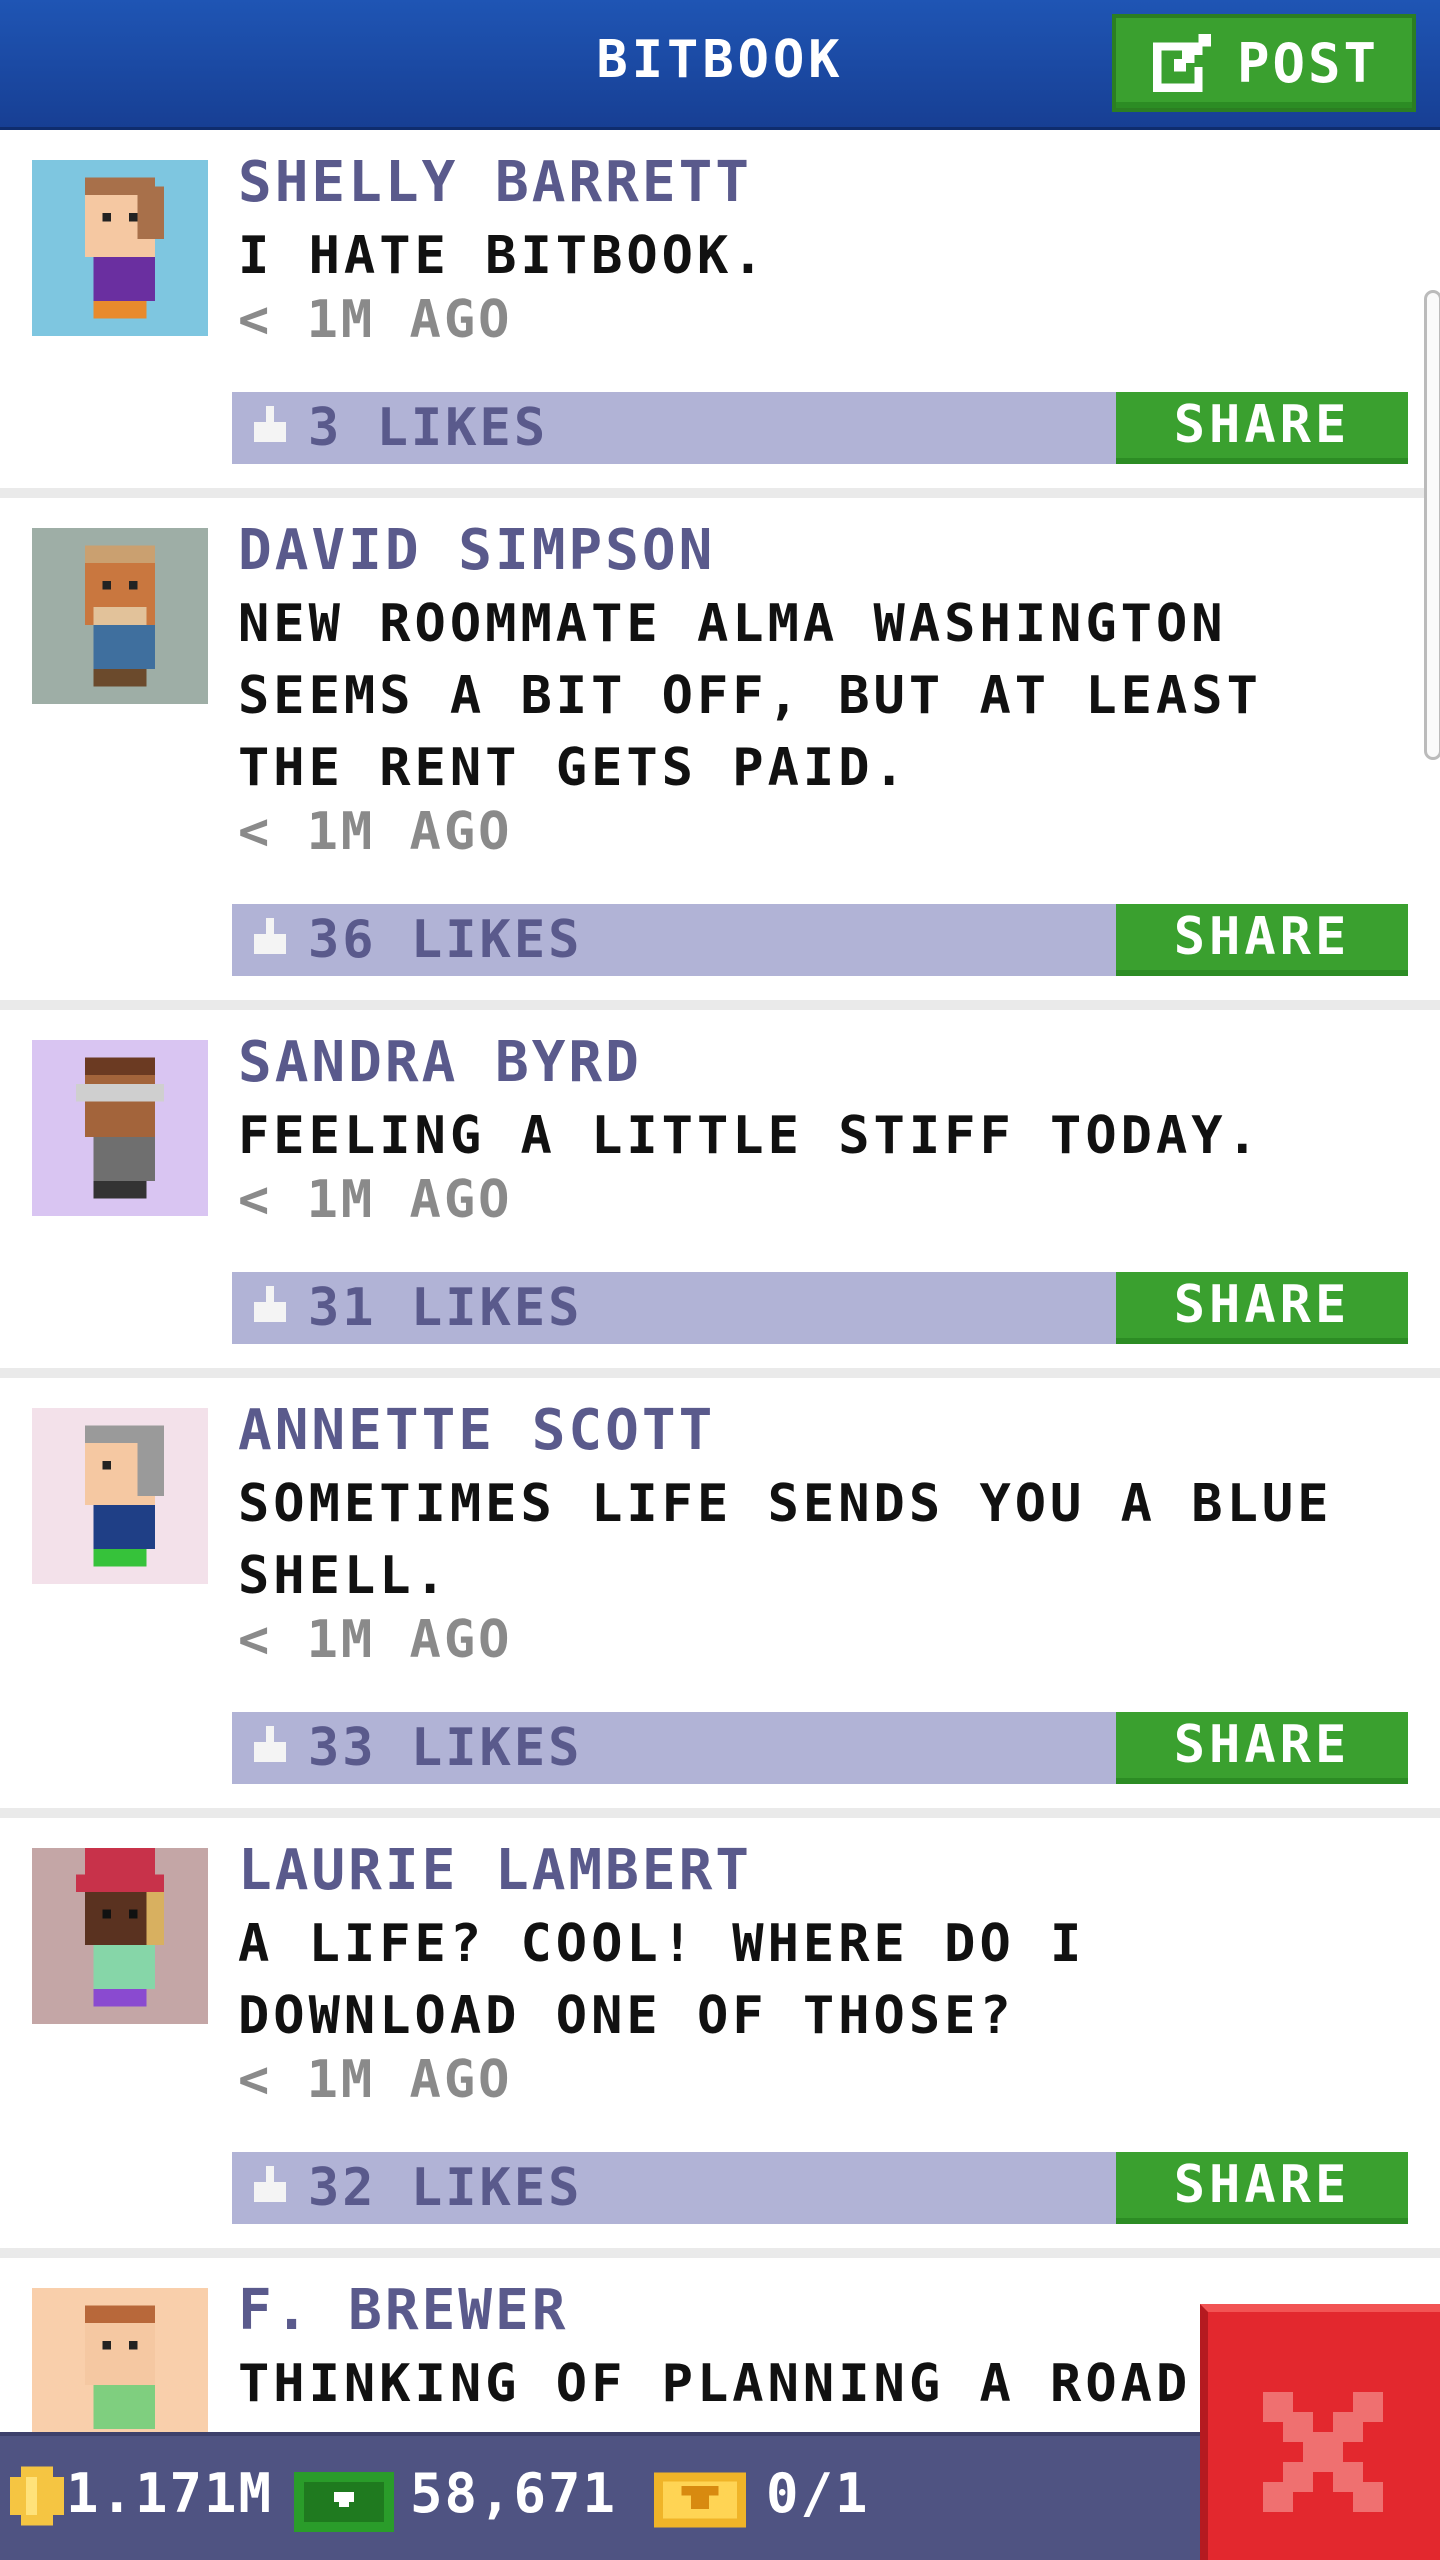 The image size is (1440, 2560). Describe the element at coordinates (750, 1136) in the screenshot. I see `post-message: FEELING A LITTLE STIFF TODAY.` at that location.